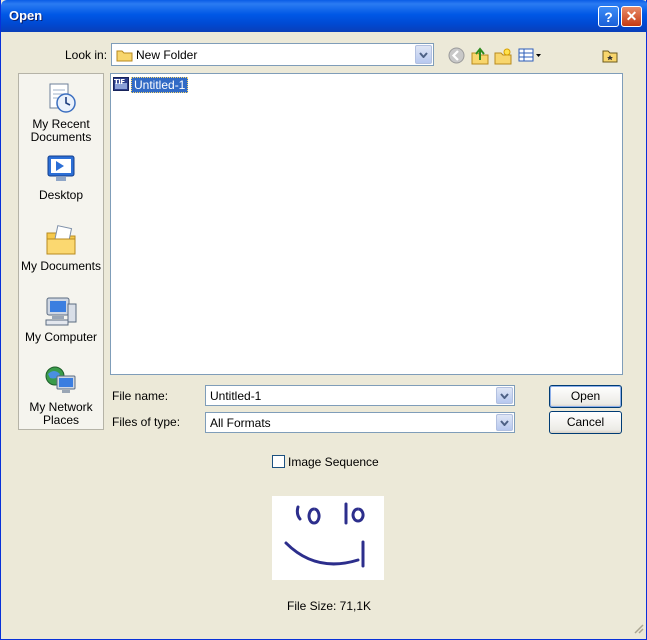 The image size is (647, 640). I want to click on favorite-folder-icon, so click(610, 56).